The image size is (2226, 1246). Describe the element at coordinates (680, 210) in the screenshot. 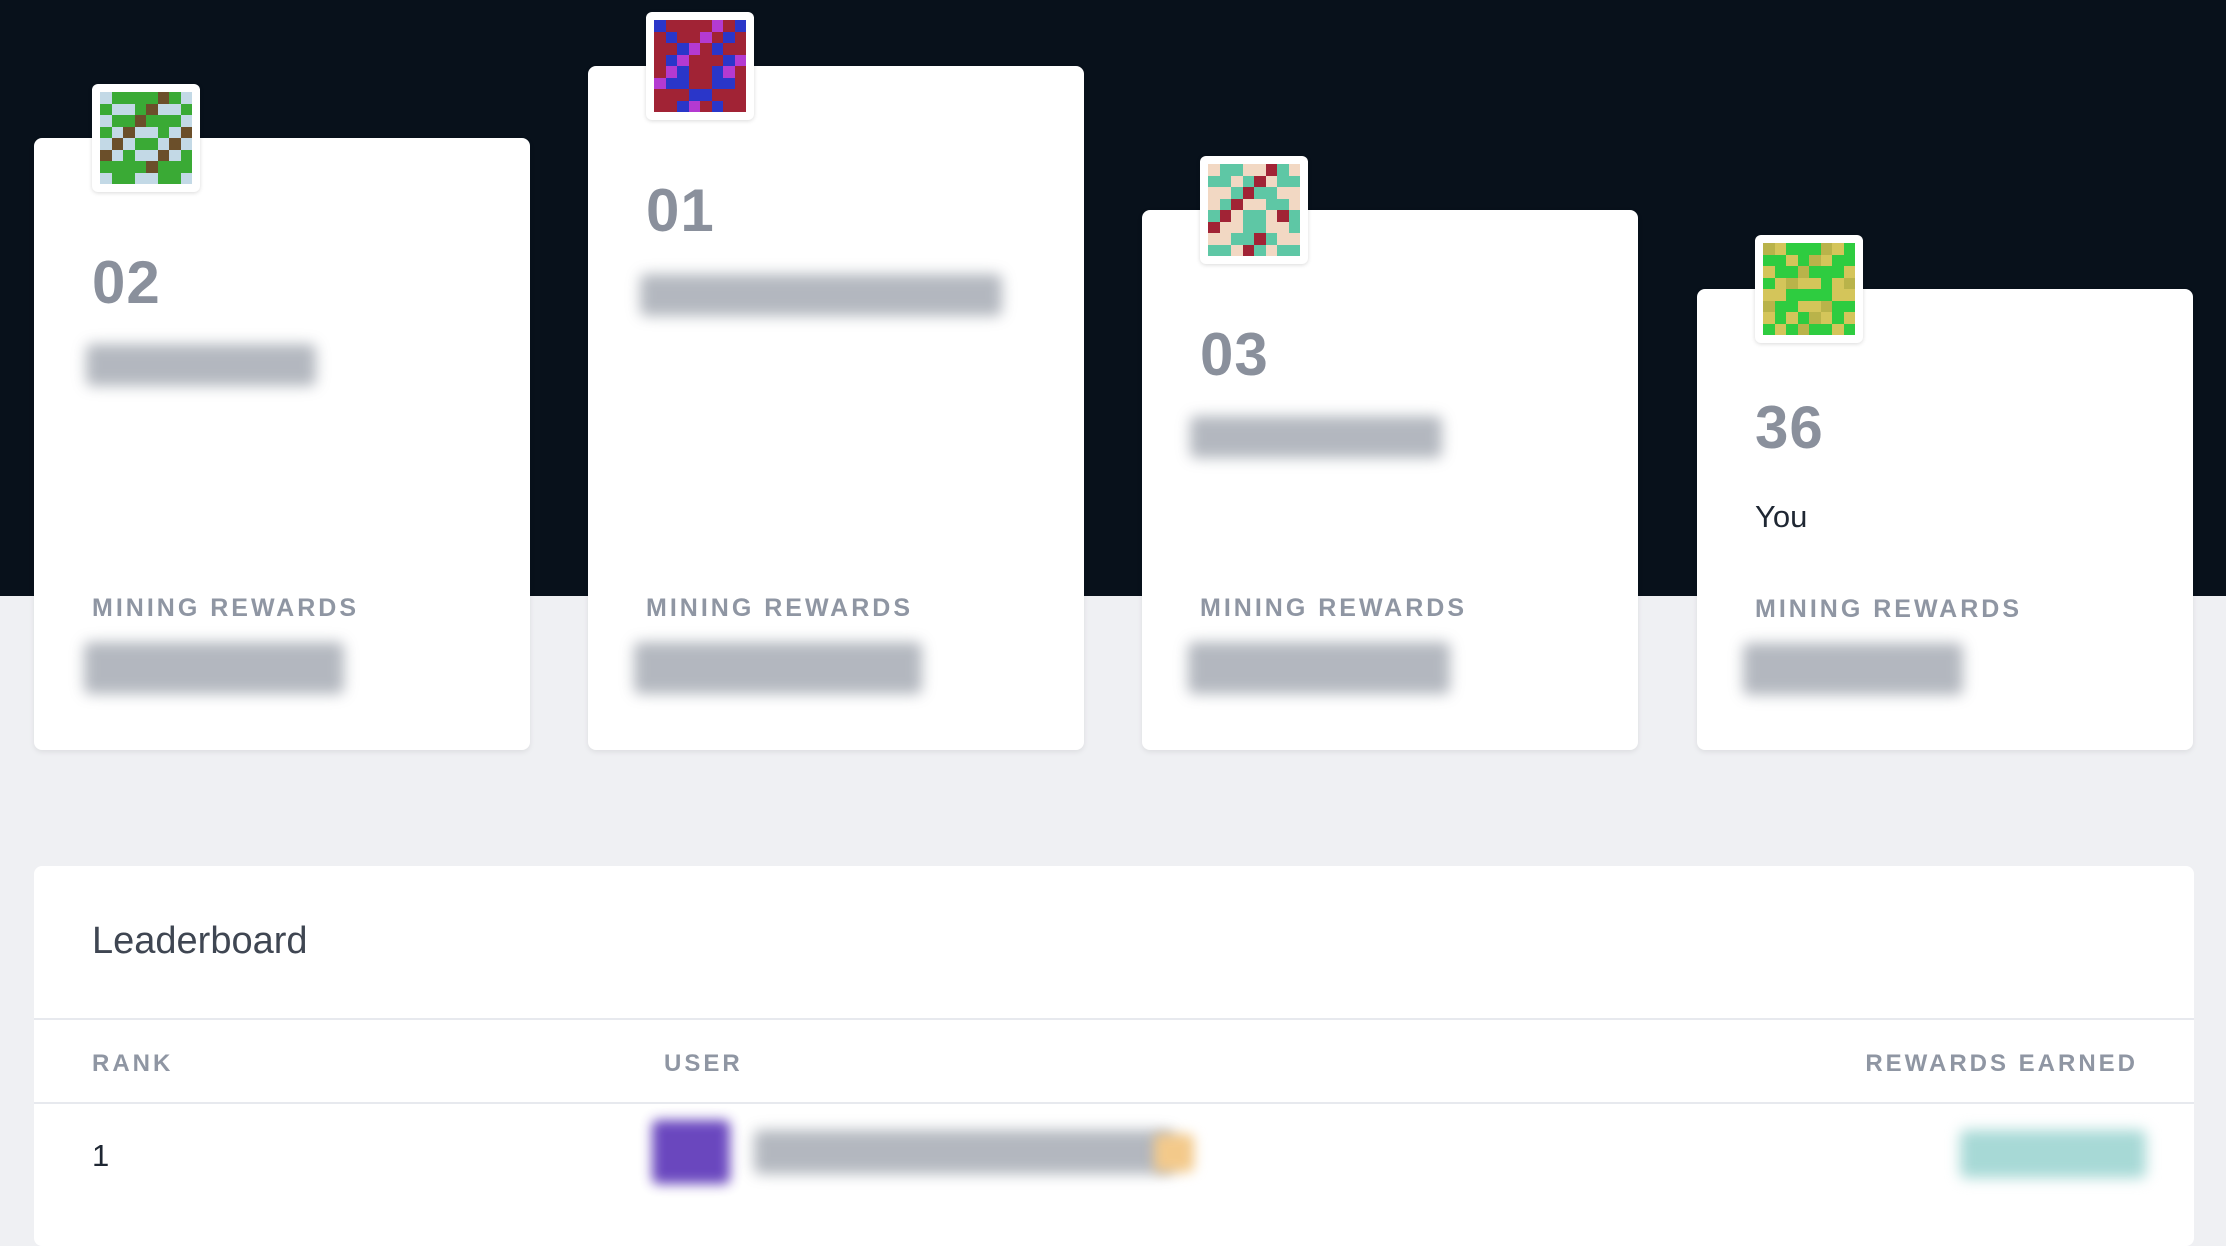

I see `rank-number: 01` at that location.